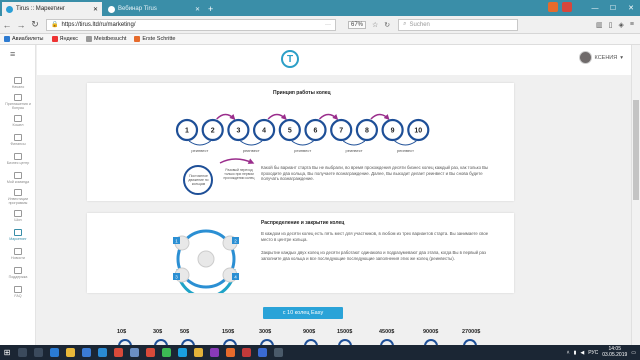 The height and width of the screenshot is (360, 640). I want to click on window-controls: — ☐ ✕, so click(613, 8).